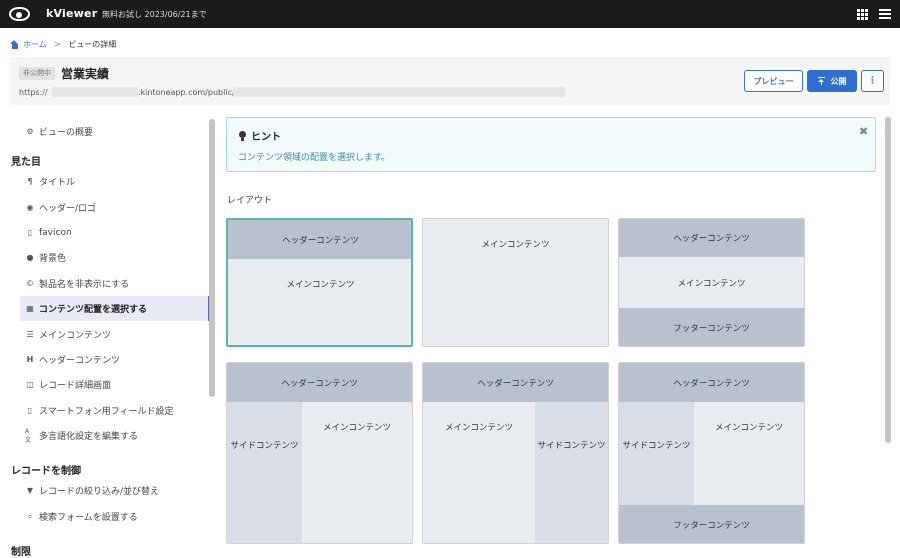 The height and width of the screenshot is (558, 900). What do you see at coordinates (30, 410) in the screenshot?
I see `phone-icon: ▯` at bounding box center [30, 410].